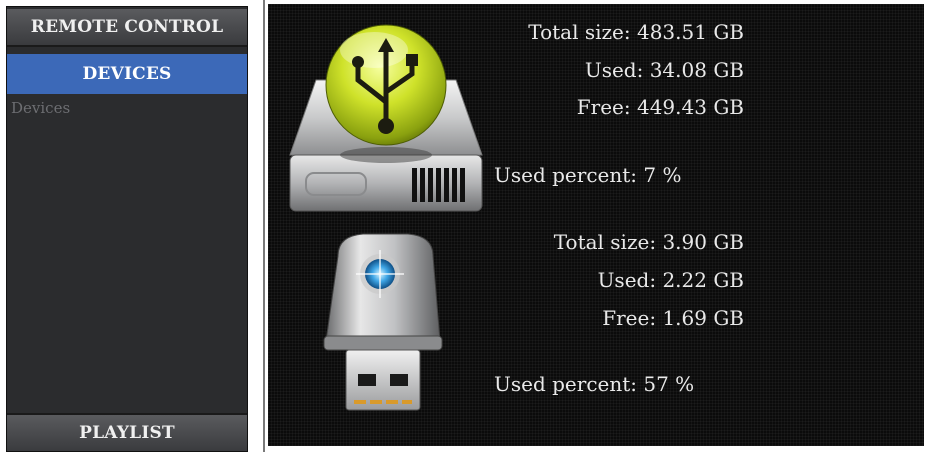  I want to click on total-size-row: Total size: 3.90 GB, so click(649, 242).